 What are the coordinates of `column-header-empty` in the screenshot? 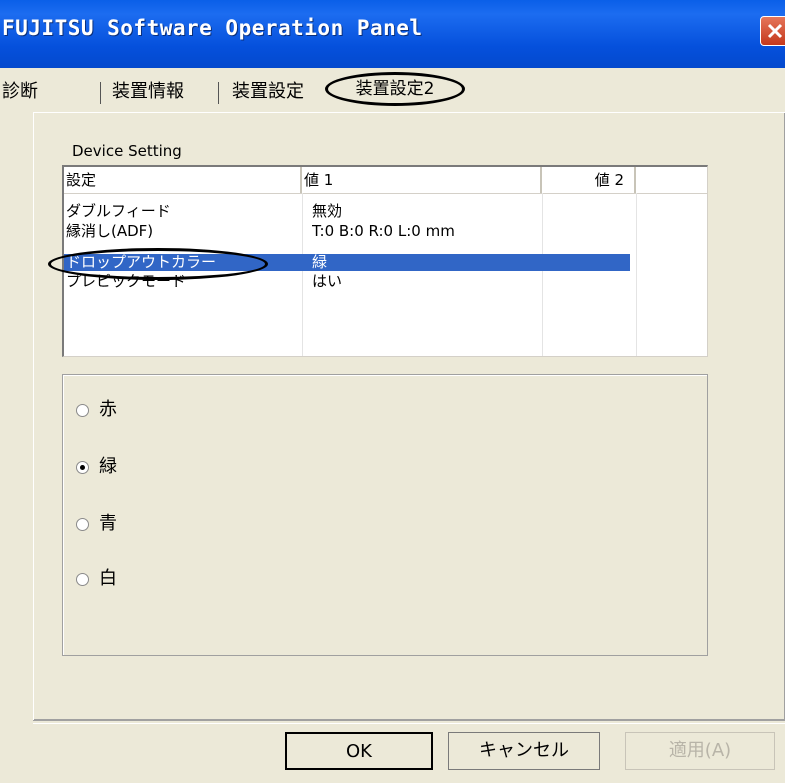 It's located at (671, 180).